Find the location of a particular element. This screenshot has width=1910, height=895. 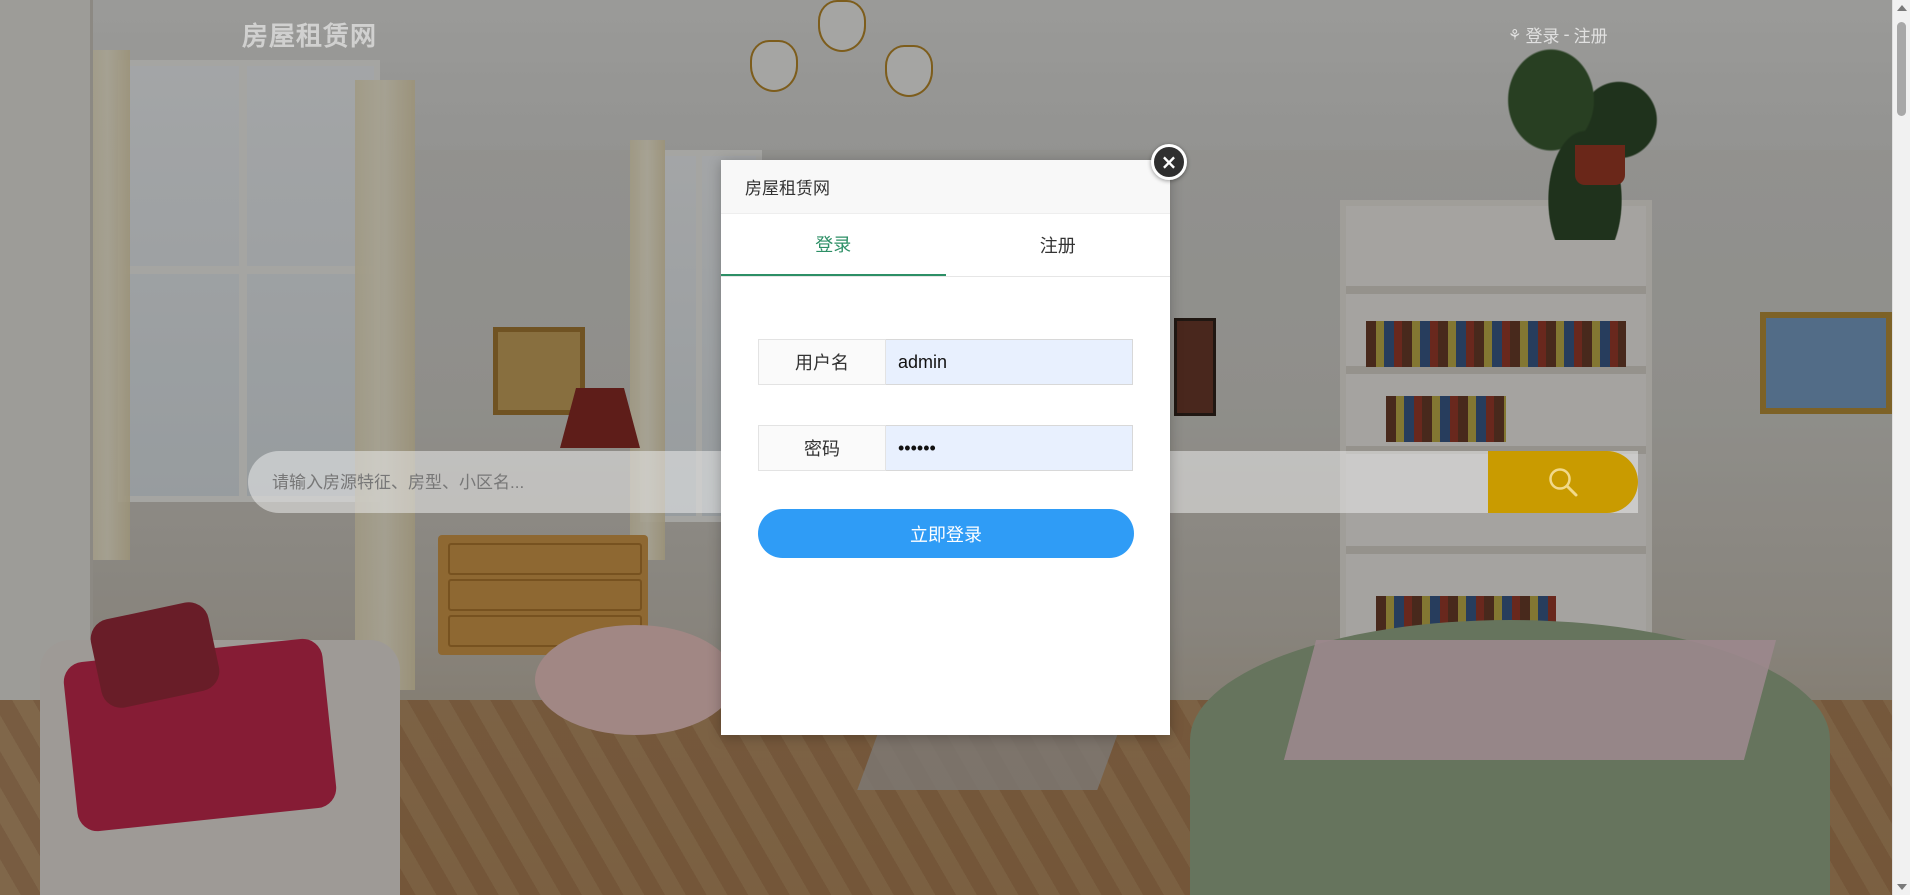

login-submit-button: 立即登录 is located at coordinates (946, 533).